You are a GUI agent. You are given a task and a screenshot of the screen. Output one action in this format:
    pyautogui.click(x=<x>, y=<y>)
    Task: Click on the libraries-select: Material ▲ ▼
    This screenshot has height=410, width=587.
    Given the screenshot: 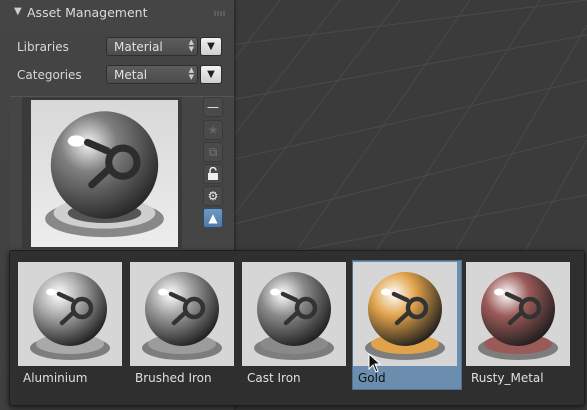 What is the action you would take?
    pyautogui.click(x=152, y=46)
    